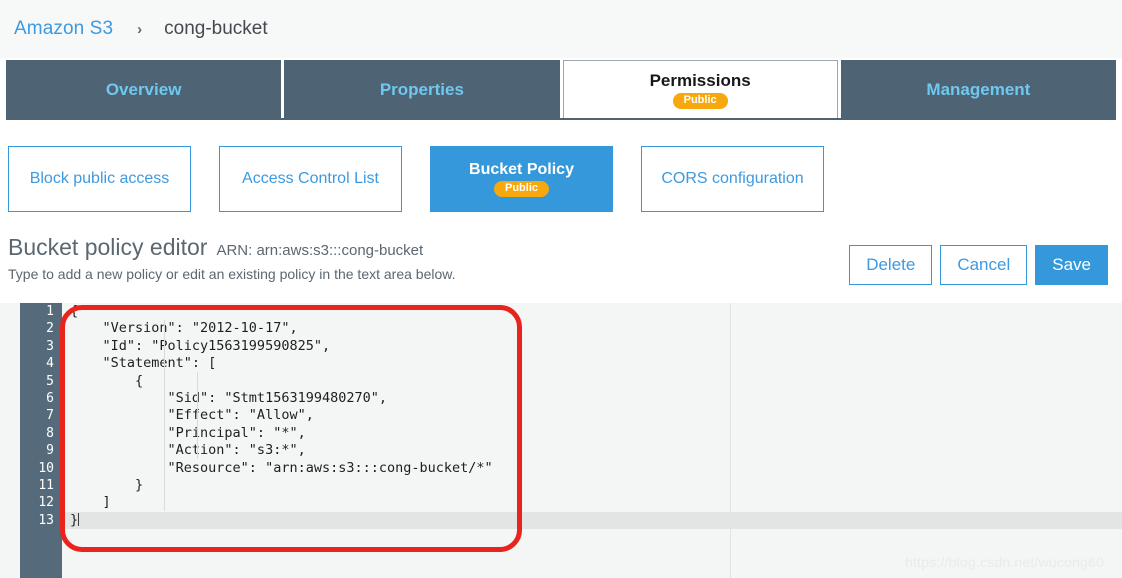 This screenshot has width=1122, height=578. What do you see at coordinates (592, 398) in the screenshot?
I see `editor-code-line: "Sid": "Stmt1563199480270",` at bounding box center [592, 398].